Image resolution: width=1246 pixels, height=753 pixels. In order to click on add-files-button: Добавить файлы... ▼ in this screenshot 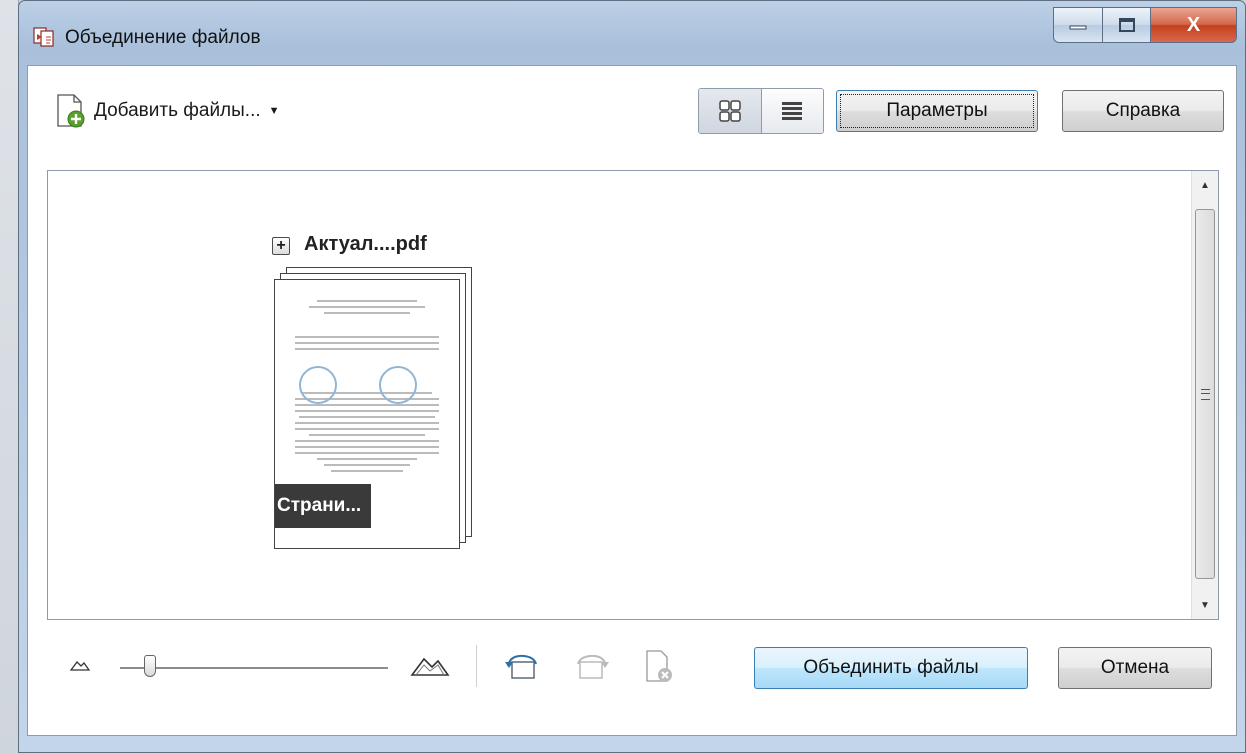, I will do `click(168, 111)`.